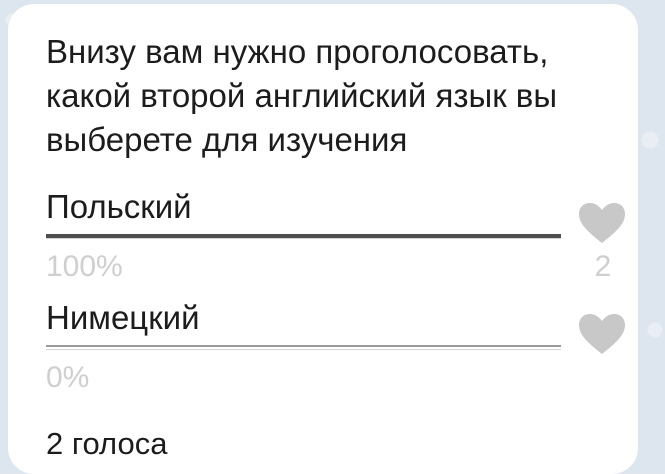 The width and height of the screenshot is (665, 474). What do you see at coordinates (68, 377) in the screenshot?
I see `poll-option-percent: 0%` at bounding box center [68, 377].